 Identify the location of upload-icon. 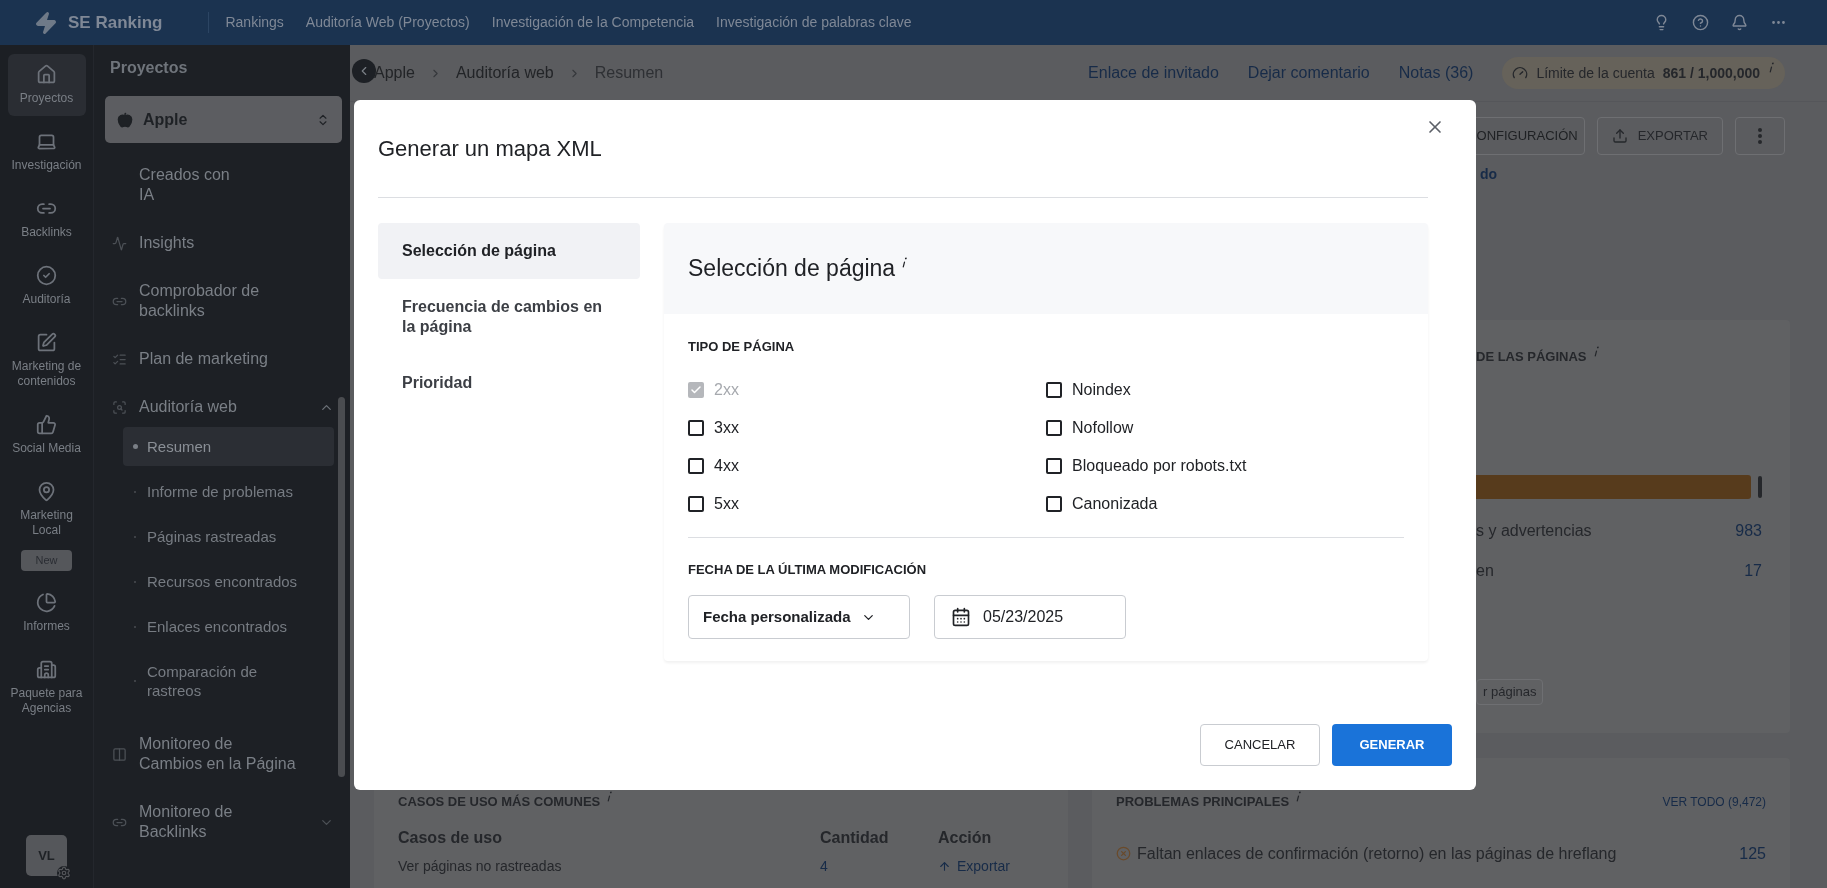
(1619, 136).